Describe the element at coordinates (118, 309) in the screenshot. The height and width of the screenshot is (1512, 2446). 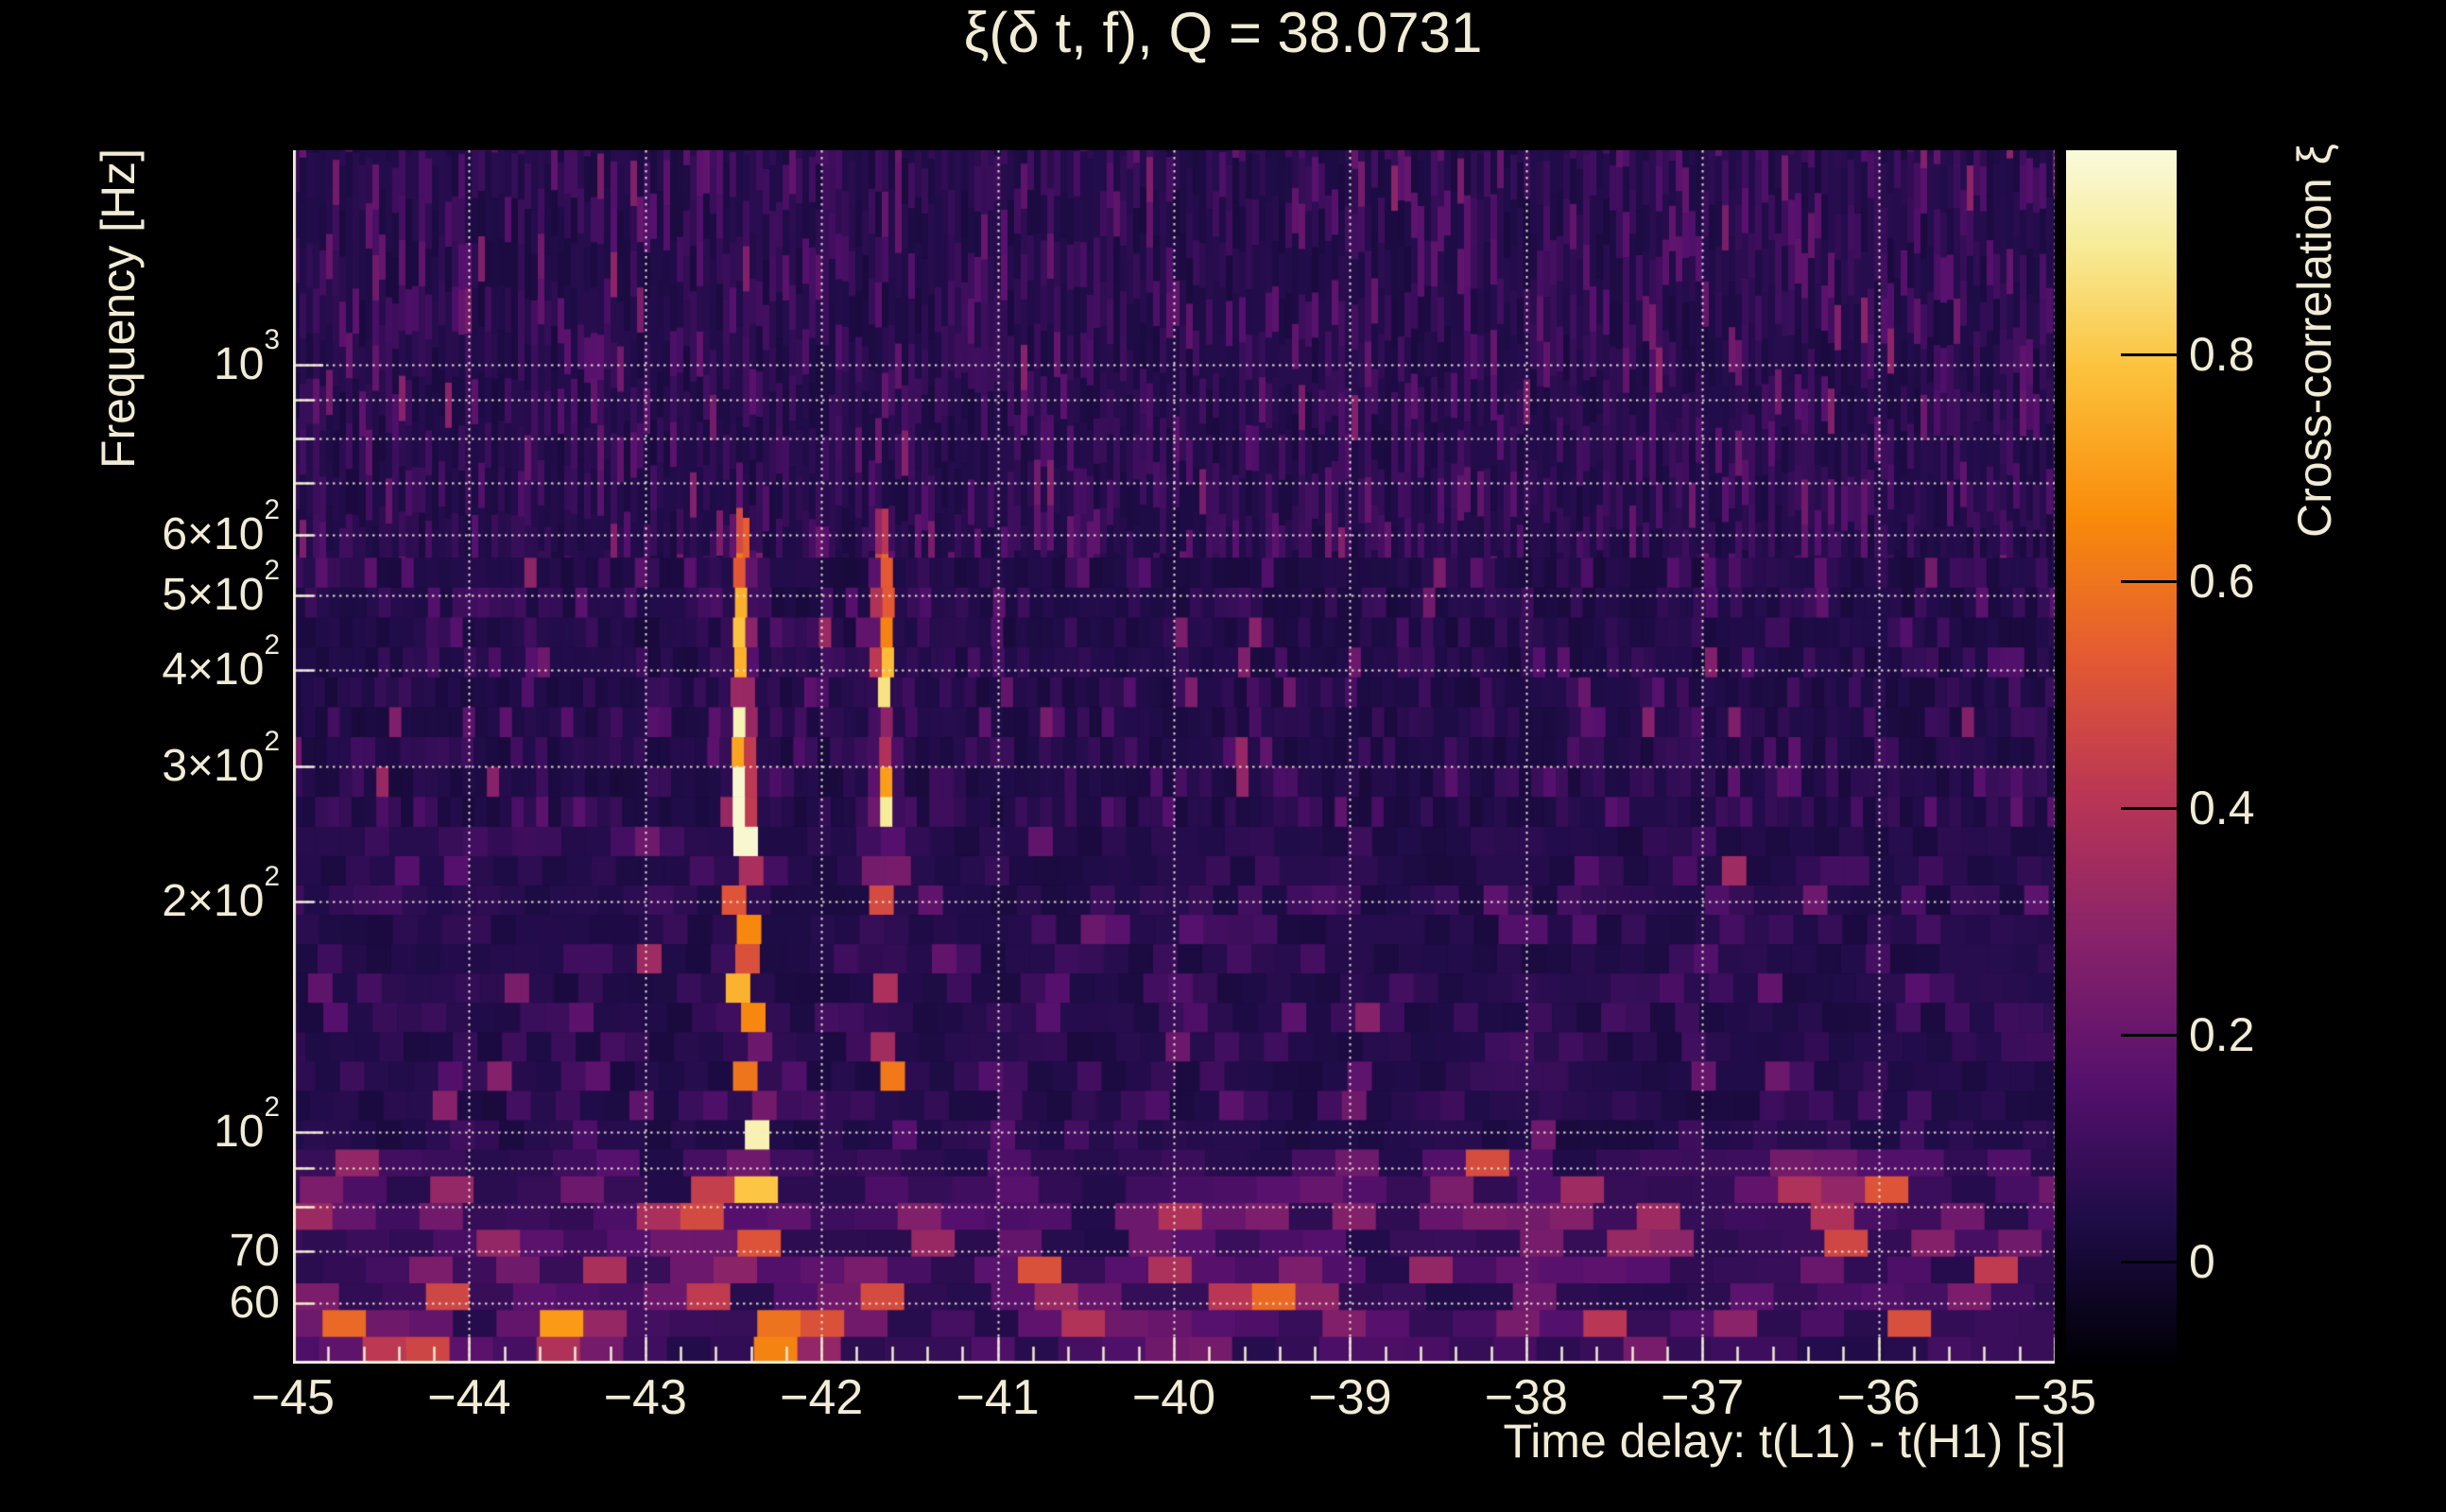
I see `y-axis-title: Frequency [Hz]` at that location.